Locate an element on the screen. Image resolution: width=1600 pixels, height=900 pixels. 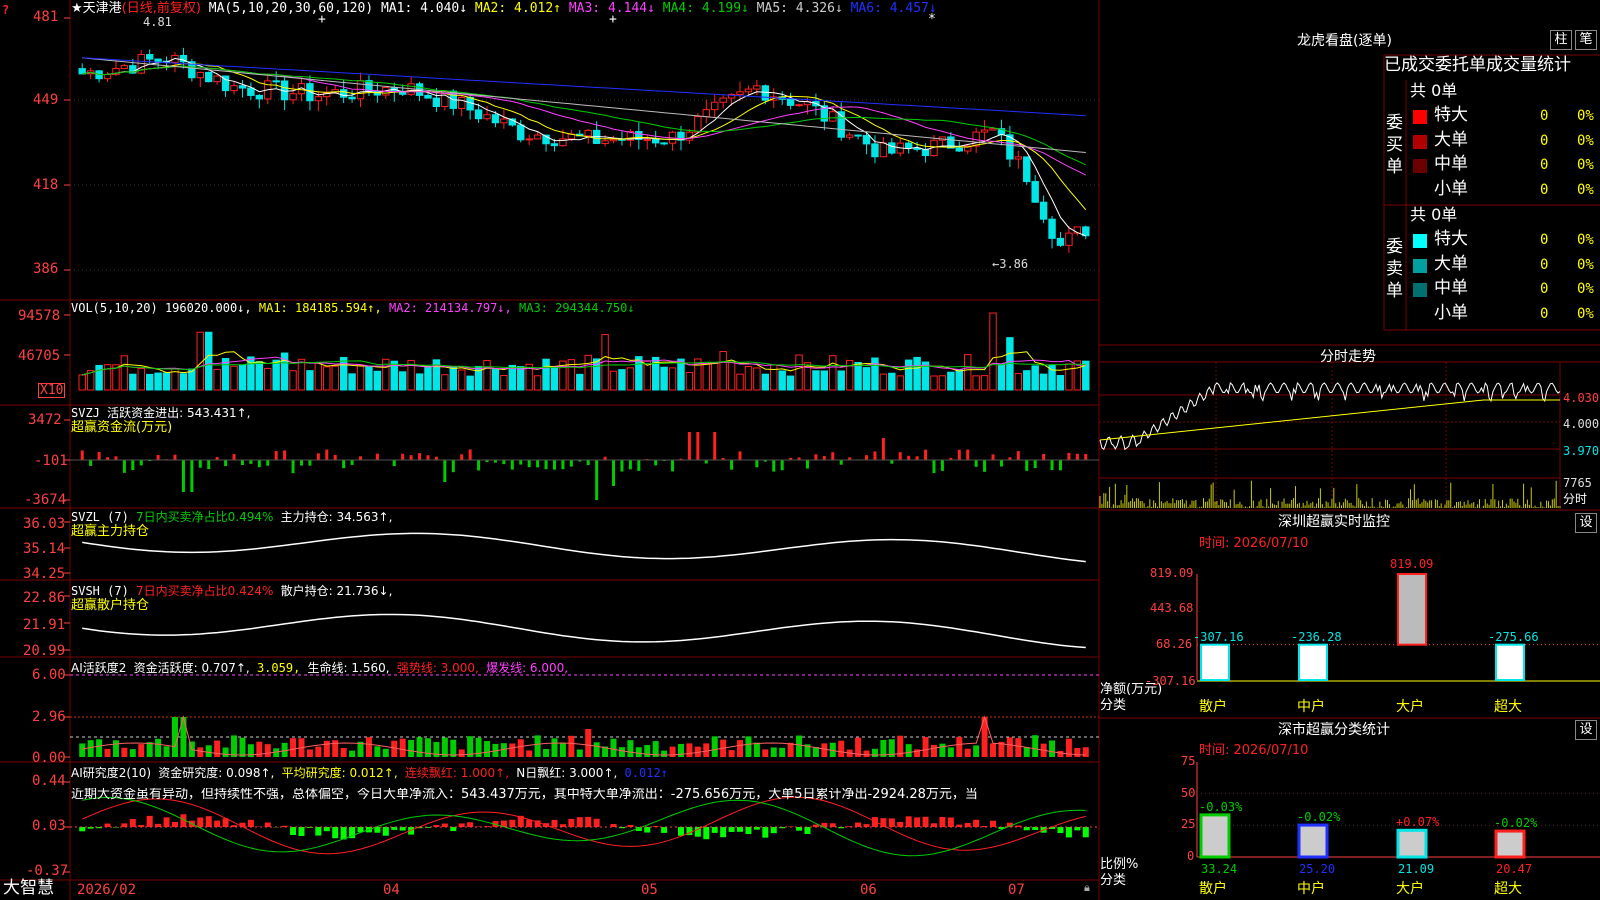
ai-active-life: 生命线: 1.560, is located at coordinates (348, 668).